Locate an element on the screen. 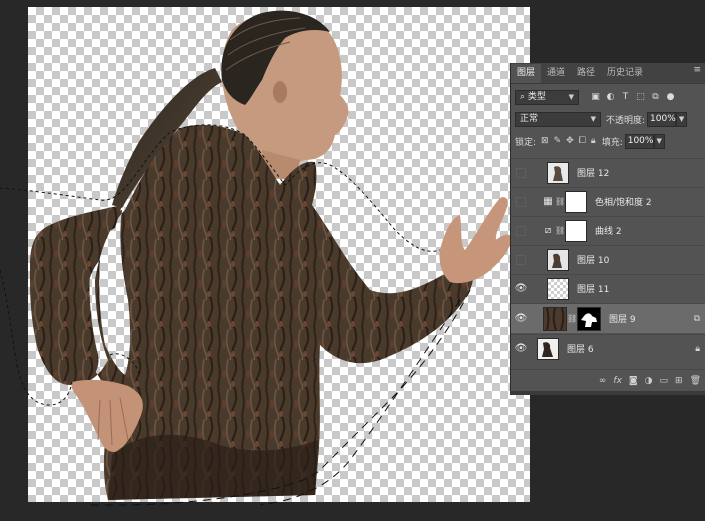 Image resolution: width=705 pixels, height=521 pixels. tab-paths: 路径 is located at coordinates (586, 73).